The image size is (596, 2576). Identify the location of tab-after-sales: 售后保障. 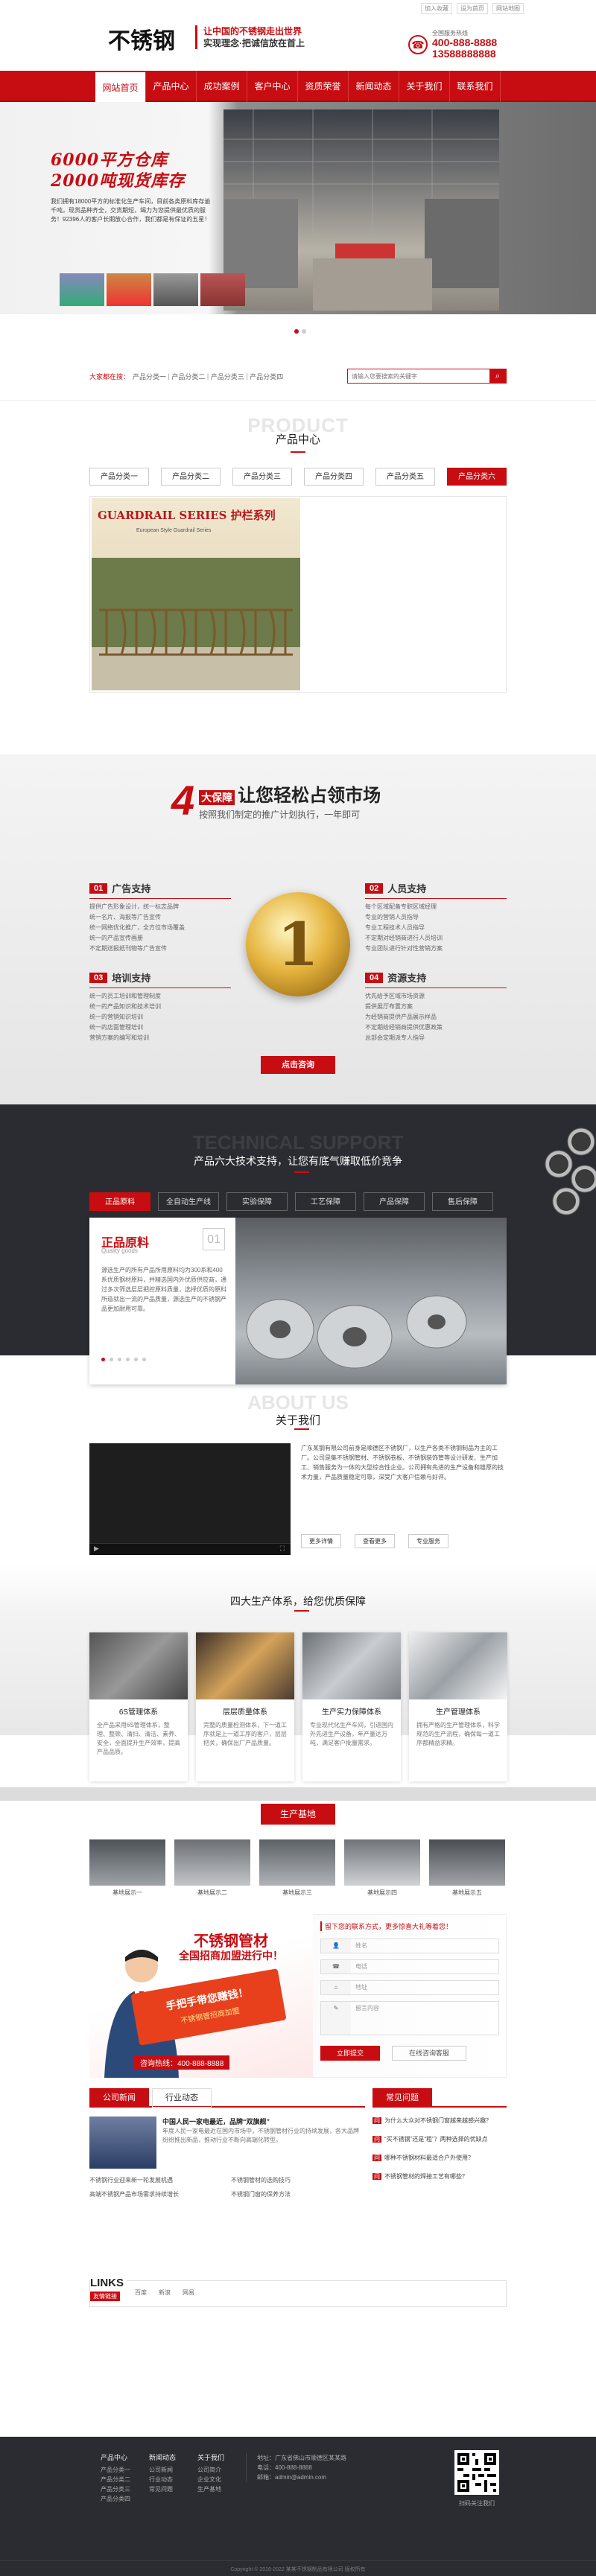
(462, 1201).